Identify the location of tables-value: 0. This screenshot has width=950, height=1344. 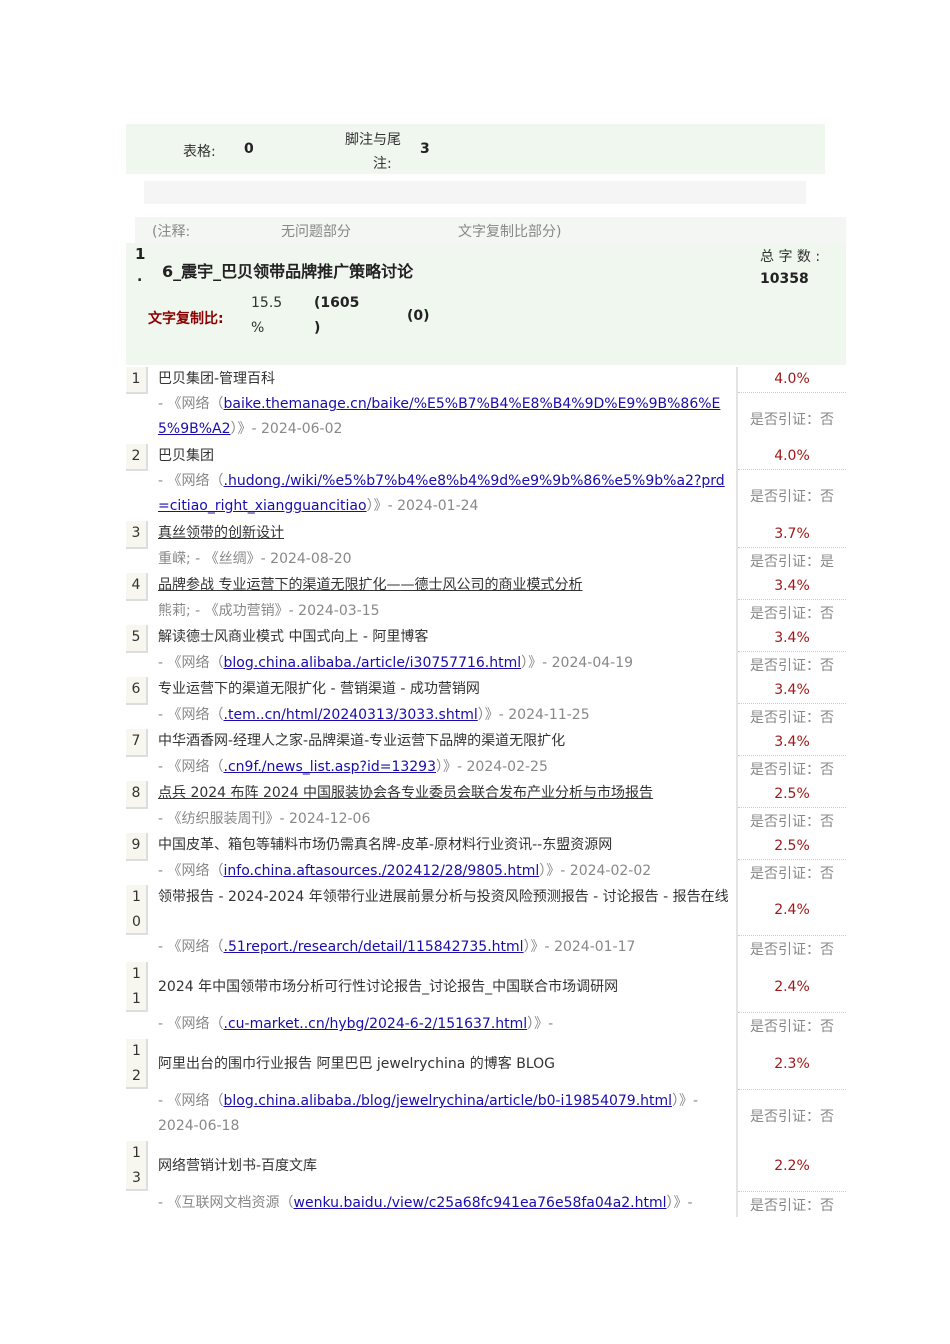
(249, 149).